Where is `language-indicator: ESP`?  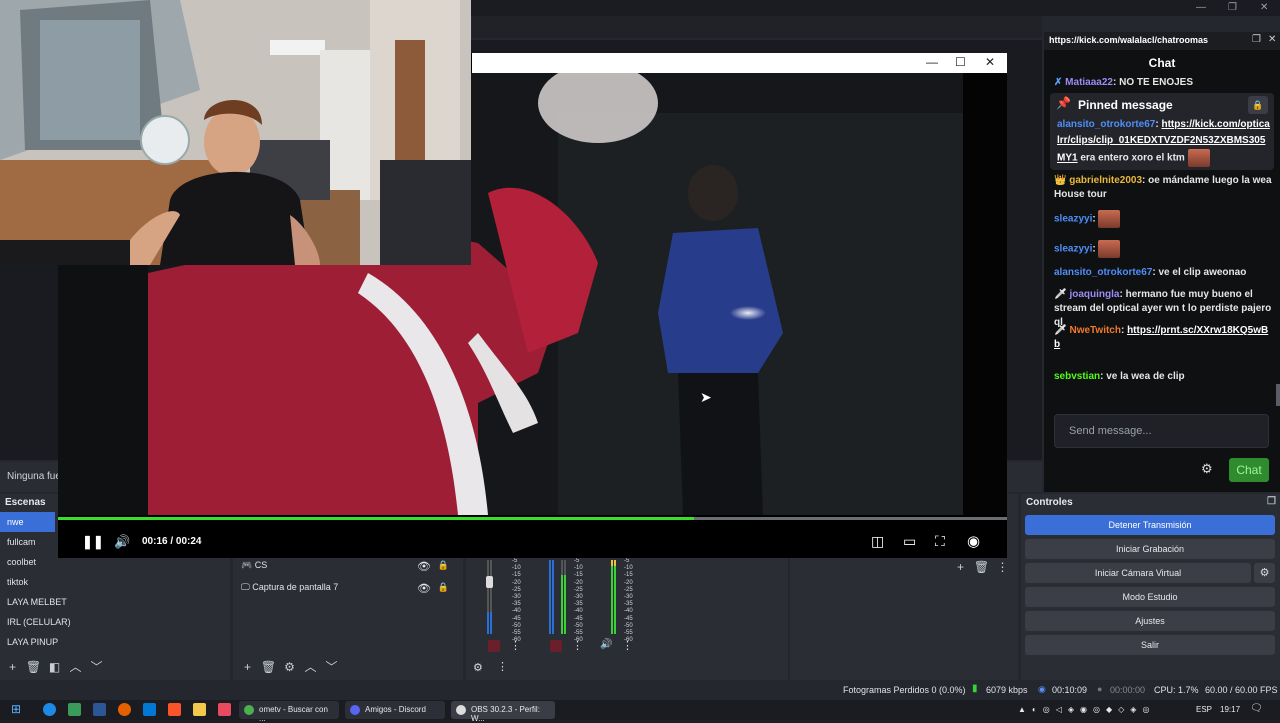
language-indicator: ESP is located at coordinates (1204, 709).